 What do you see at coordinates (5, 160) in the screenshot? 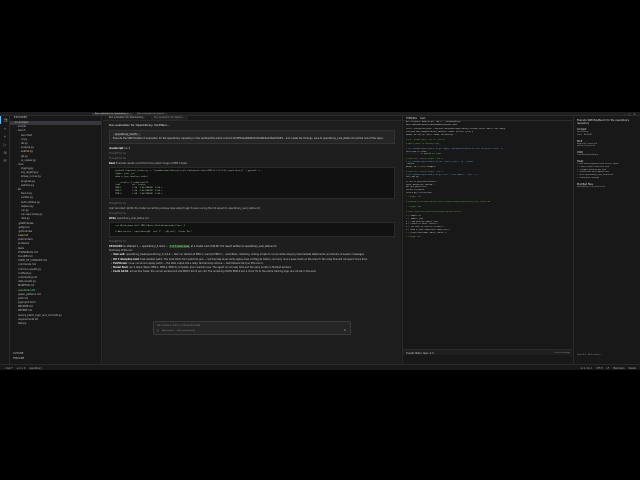
I see `chat-icon: ✉` at bounding box center [5, 160].